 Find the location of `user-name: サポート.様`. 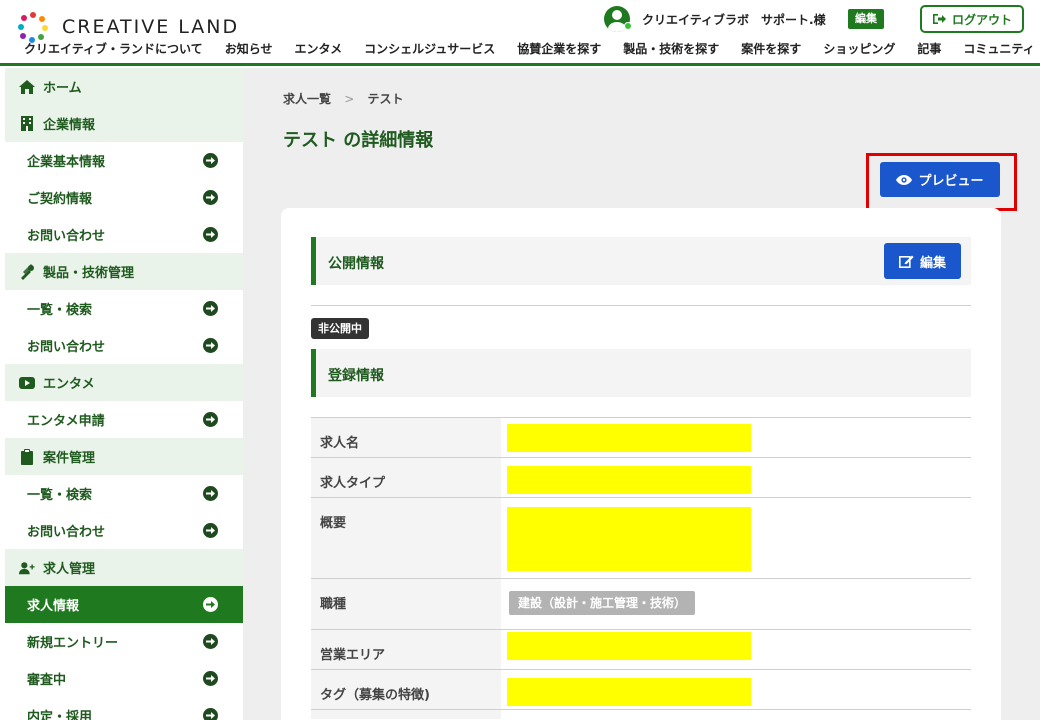

user-name: サポート.様 is located at coordinates (793, 19).